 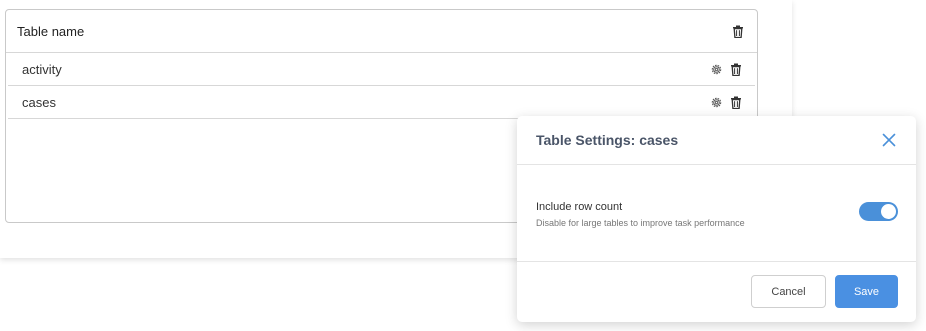 I want to click on table-row-label: cases, so click(x=39, y=102).